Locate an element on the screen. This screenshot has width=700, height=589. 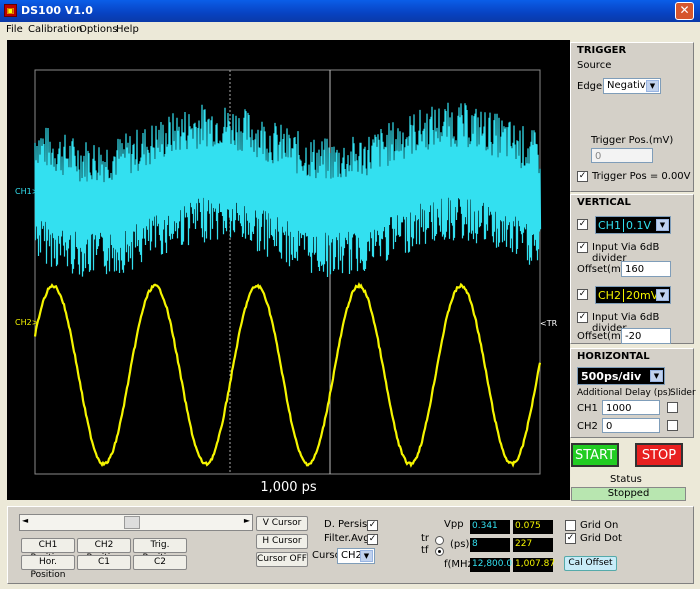
ch2-label: CH2 is located at coordinates (611, 295).